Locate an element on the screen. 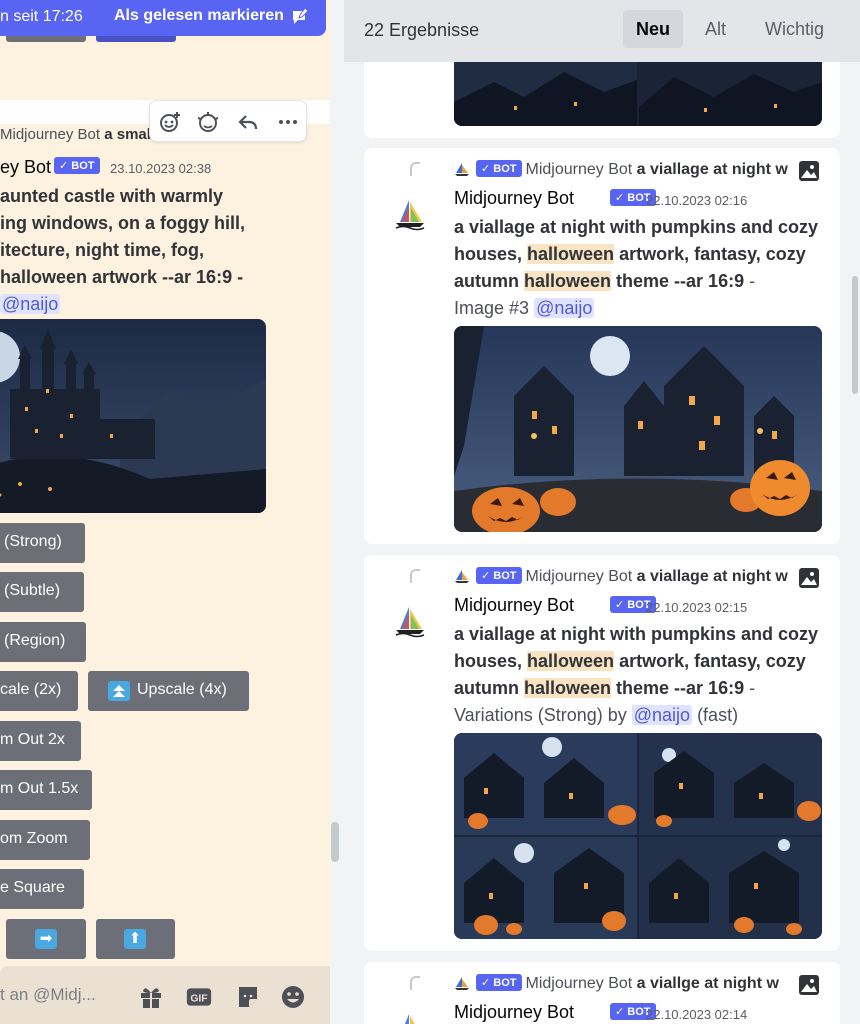  arrow-right-icon: ➡ is located at coordinates (46, 939).